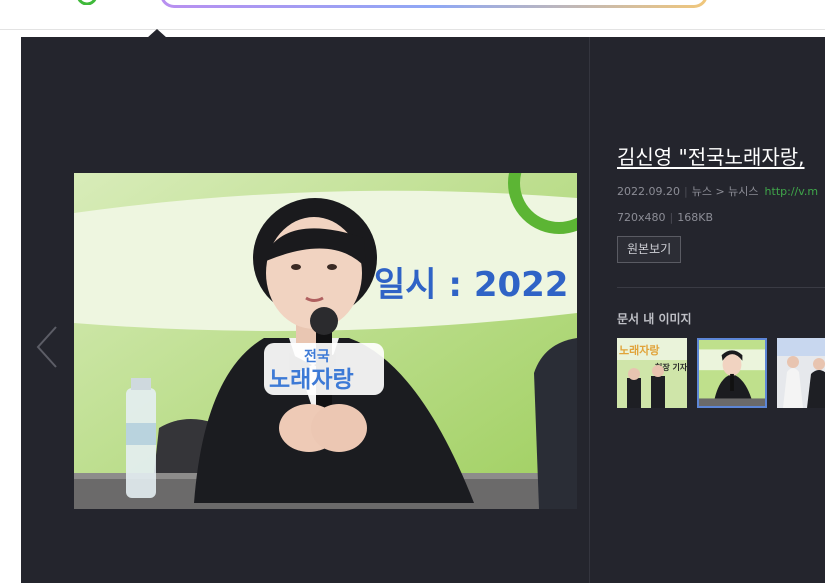 This screenshot has height=583, width=825. What do you see at coordinates (589, 310) in the screenshot?
I see `panel-divider` at bounding box center [589, 310].